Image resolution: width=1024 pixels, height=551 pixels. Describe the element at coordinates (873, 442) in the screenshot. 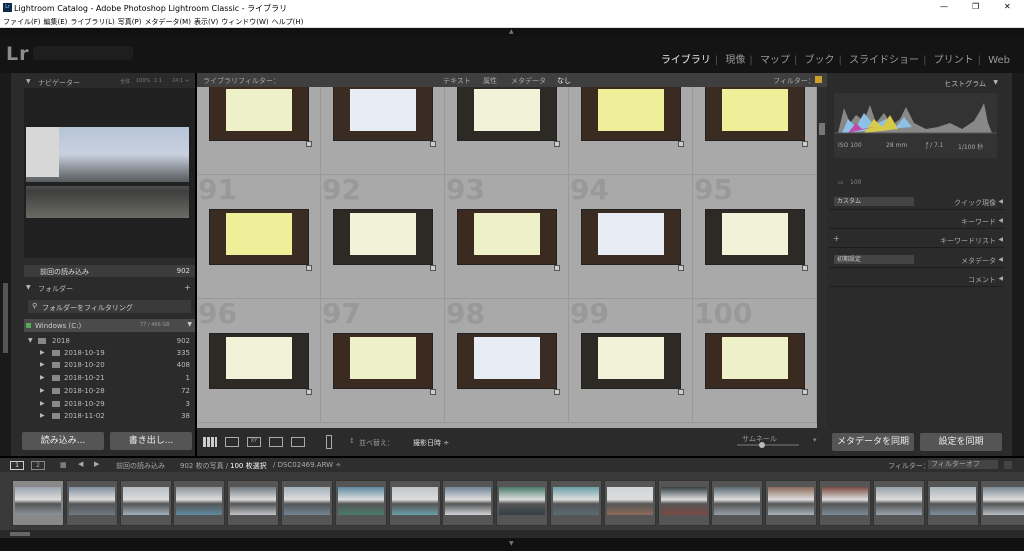

I see `sync-metadata-button: メタデータを同期` at that location.